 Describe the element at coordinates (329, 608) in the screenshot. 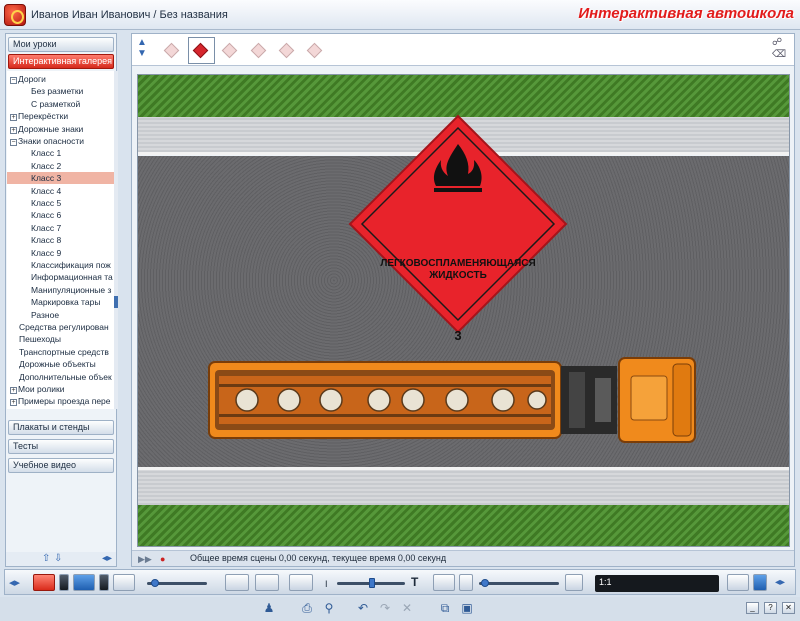

I see `search-icon: ⚲` at that location.